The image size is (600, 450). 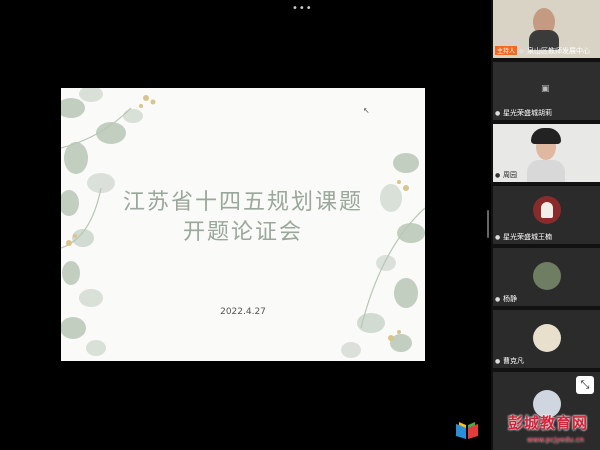 I want to click on site-watermark: 彭城教育网 www.pcjyedu.cn, so click(x=522, y=427).